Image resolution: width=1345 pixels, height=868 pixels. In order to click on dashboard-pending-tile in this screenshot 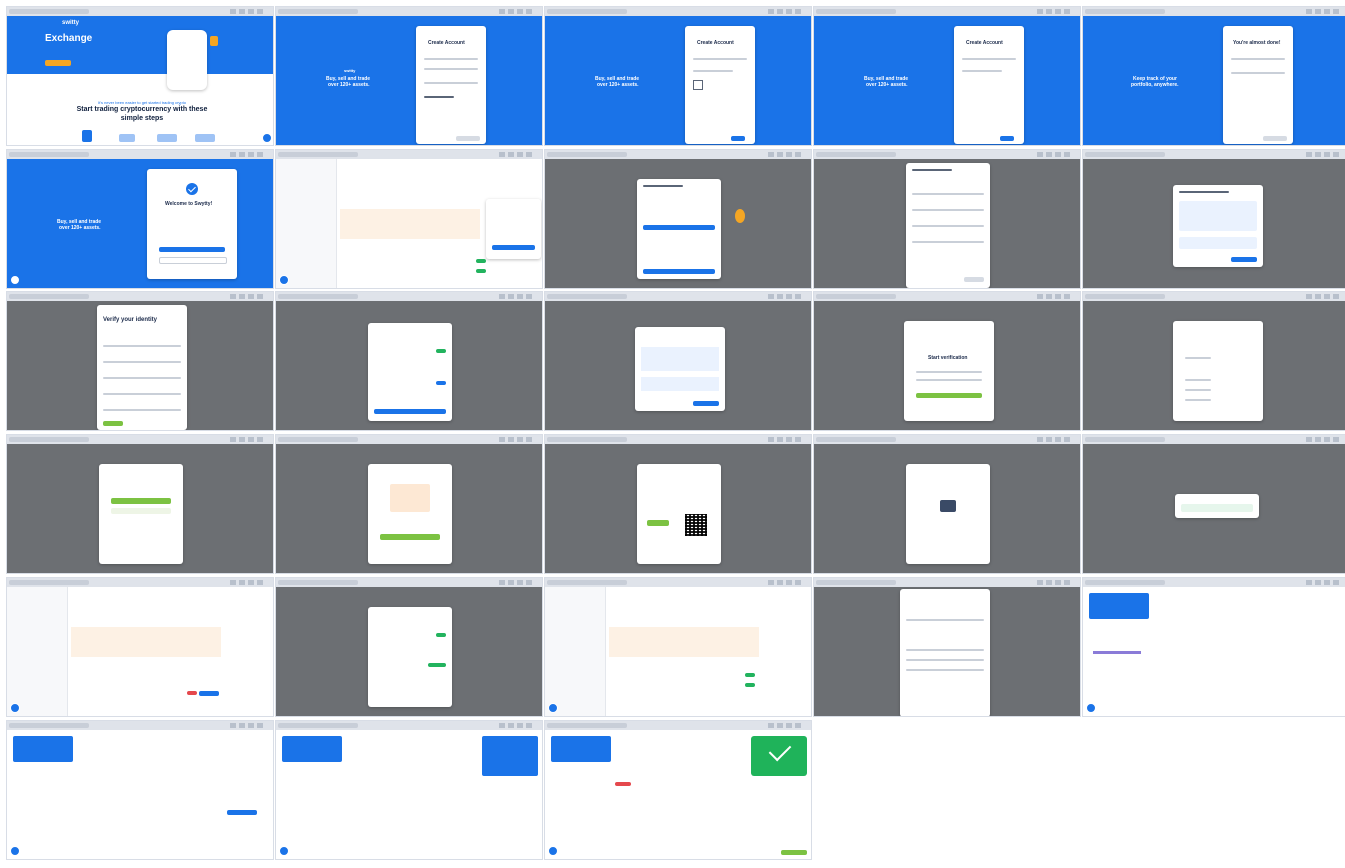, I will do `click(140, 647)`.